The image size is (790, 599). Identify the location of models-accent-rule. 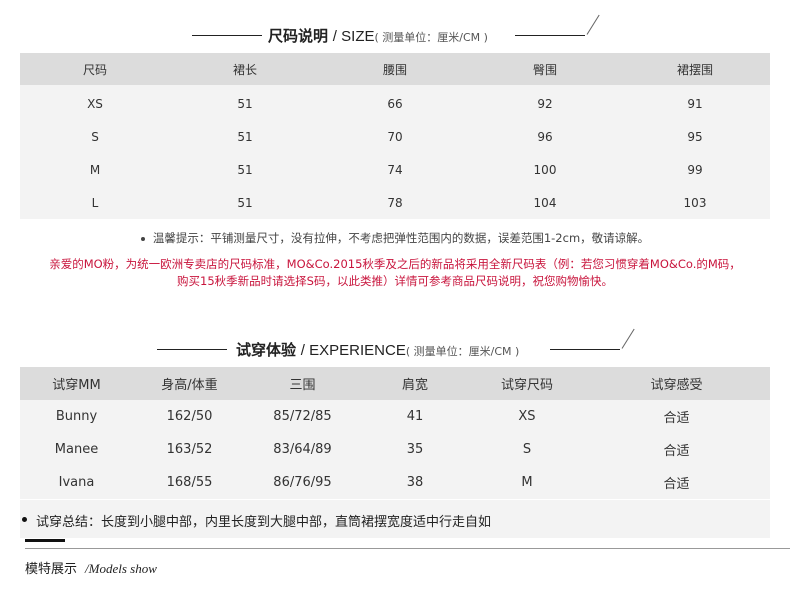
(45, 540).